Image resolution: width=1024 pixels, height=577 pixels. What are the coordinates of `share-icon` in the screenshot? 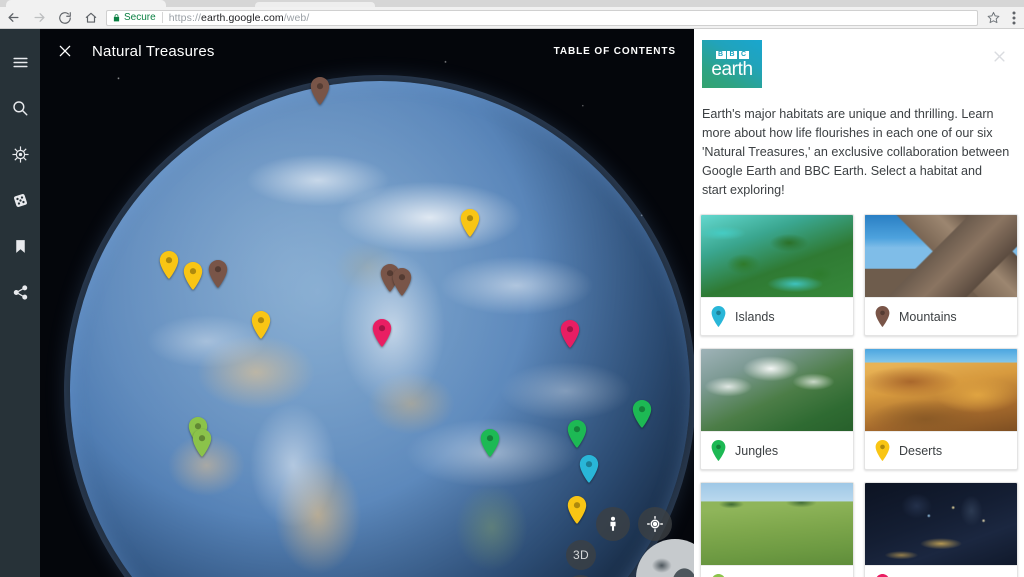 It's located at (20, 292).